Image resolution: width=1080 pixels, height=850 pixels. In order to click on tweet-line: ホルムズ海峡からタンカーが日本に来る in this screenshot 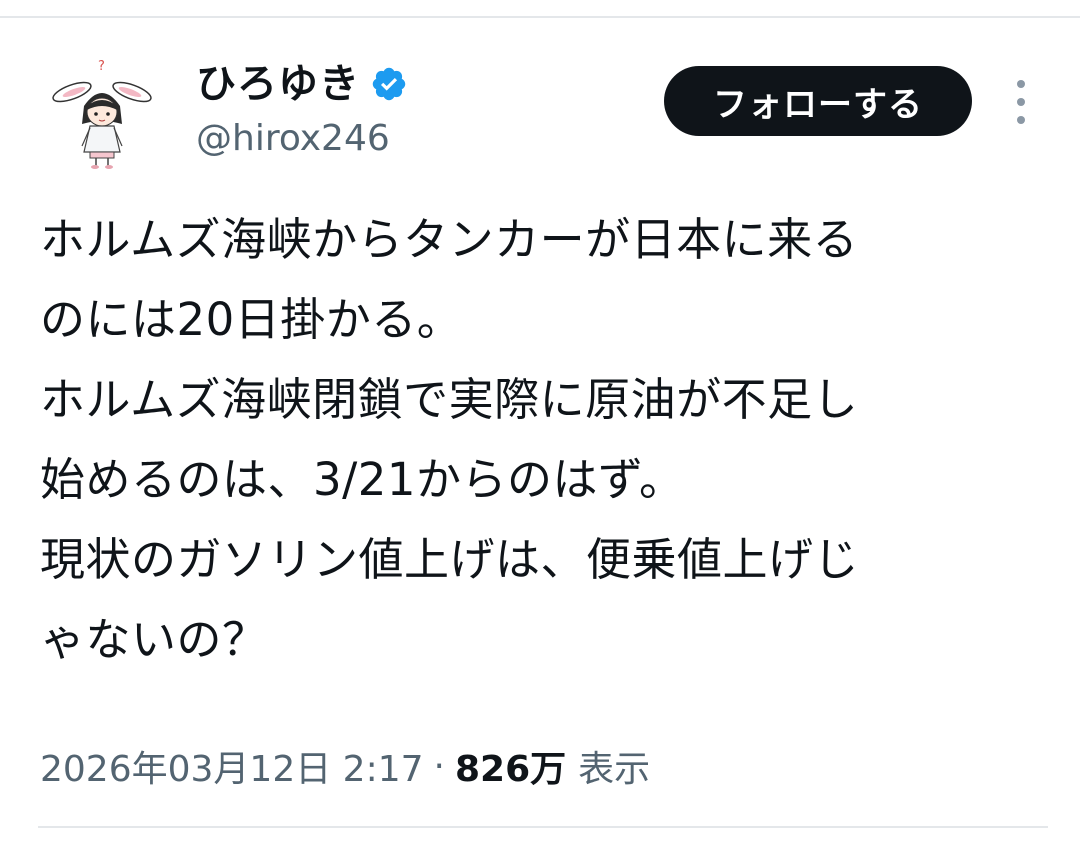, I will do `click(449, 239)`.